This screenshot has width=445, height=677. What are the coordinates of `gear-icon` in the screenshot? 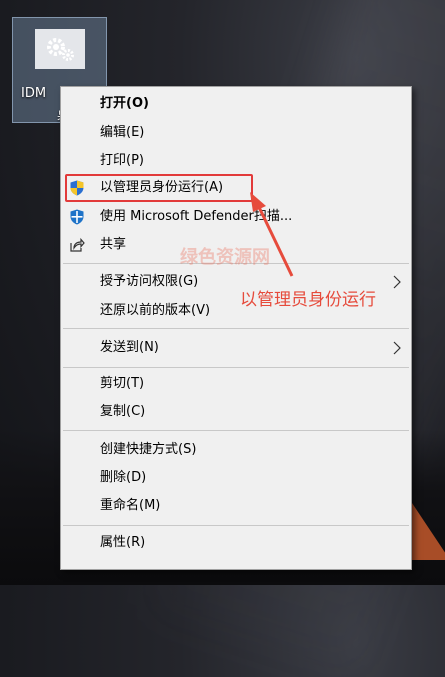 It's located at (60, 49).